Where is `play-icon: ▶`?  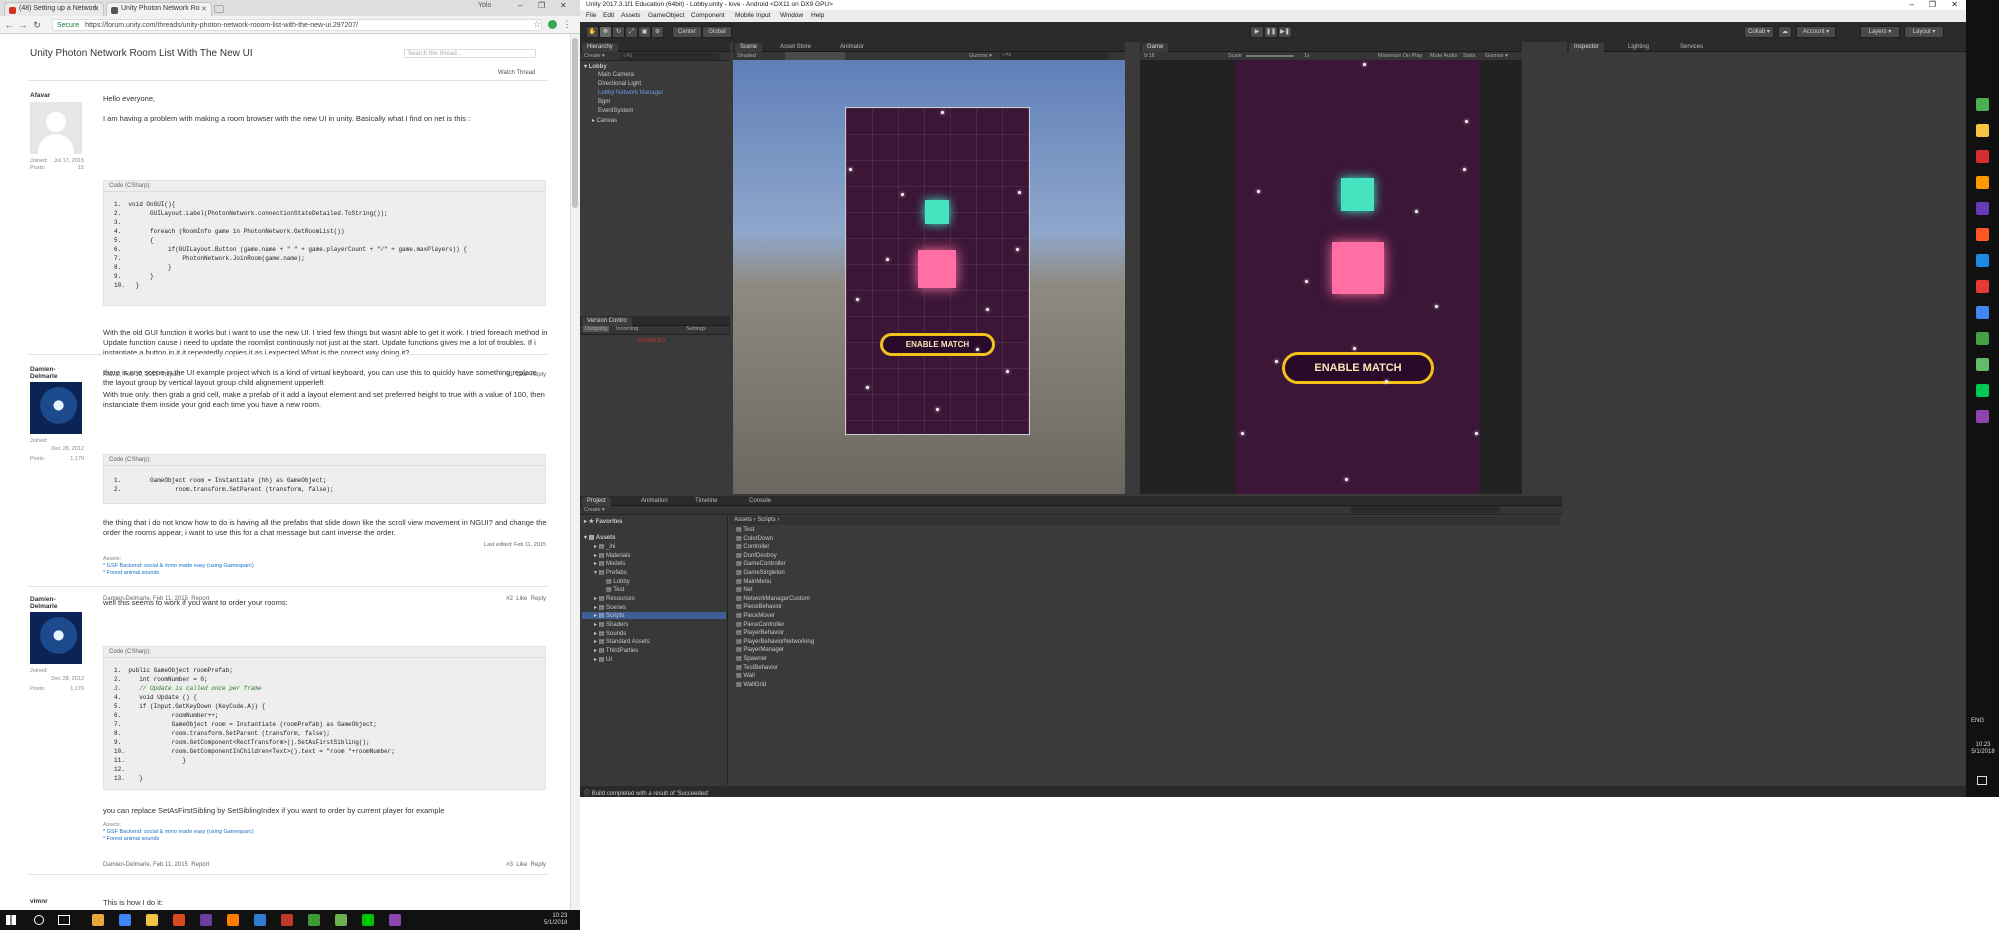
play-icon: ▶ is located at coordinates (1257, 32).